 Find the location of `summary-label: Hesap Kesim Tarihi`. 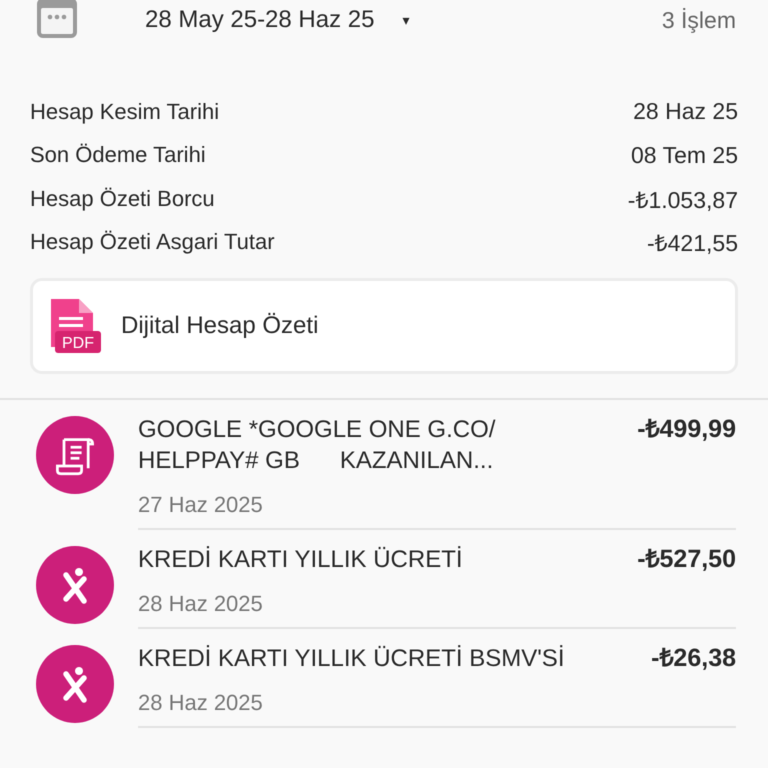

summary-label: Hesap Kesim Tarihi is located at coordinates (125, 111).